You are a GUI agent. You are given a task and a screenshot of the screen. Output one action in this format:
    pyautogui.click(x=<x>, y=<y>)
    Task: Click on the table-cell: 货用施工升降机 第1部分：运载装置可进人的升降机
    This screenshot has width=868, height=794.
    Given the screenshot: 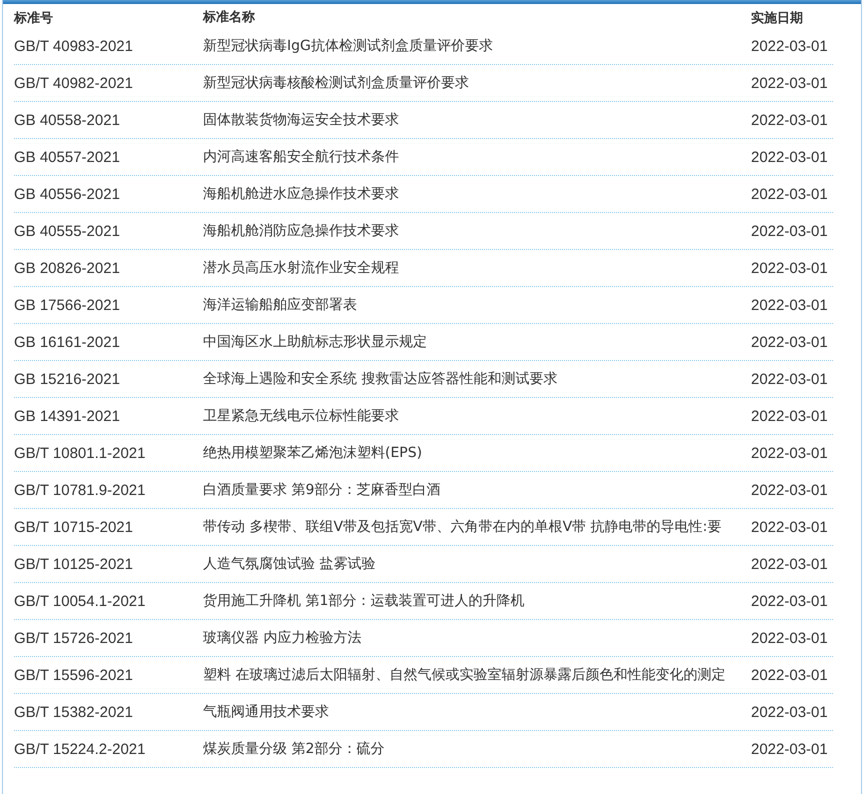 What is the action you would take?
    pyautogui.click(x=363, y=601)
    